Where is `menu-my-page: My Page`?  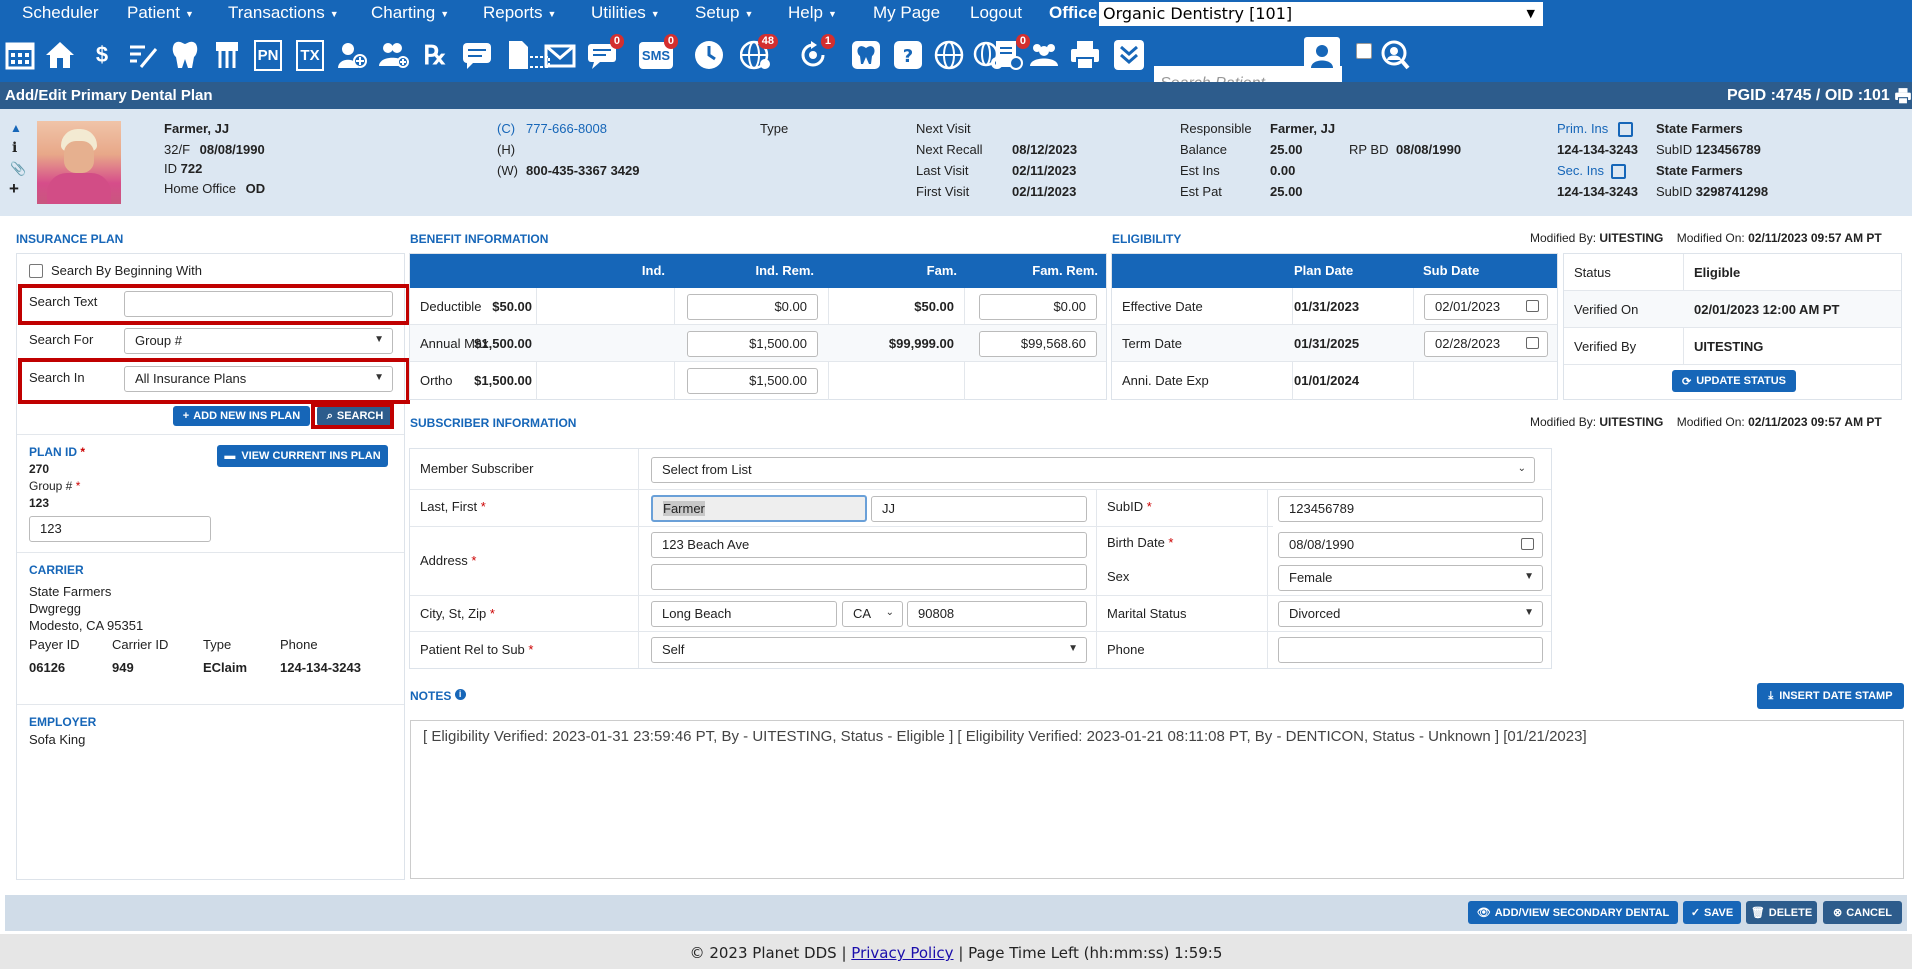
menu-my-page: My Page is located at coordinates (906, 13).